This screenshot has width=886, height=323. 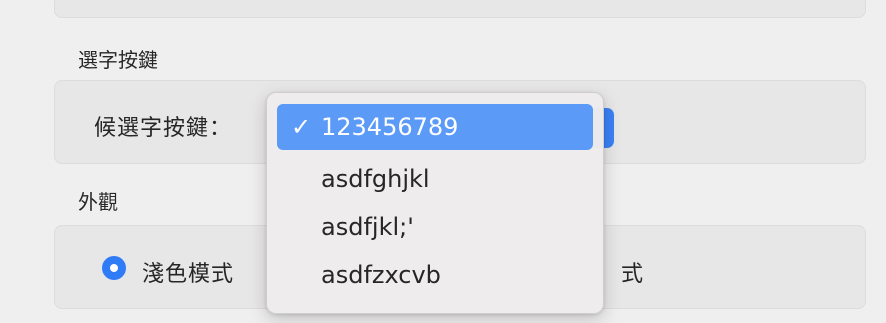 I want to click on menu-item-label: 123456789, so click(x=390, y=127).